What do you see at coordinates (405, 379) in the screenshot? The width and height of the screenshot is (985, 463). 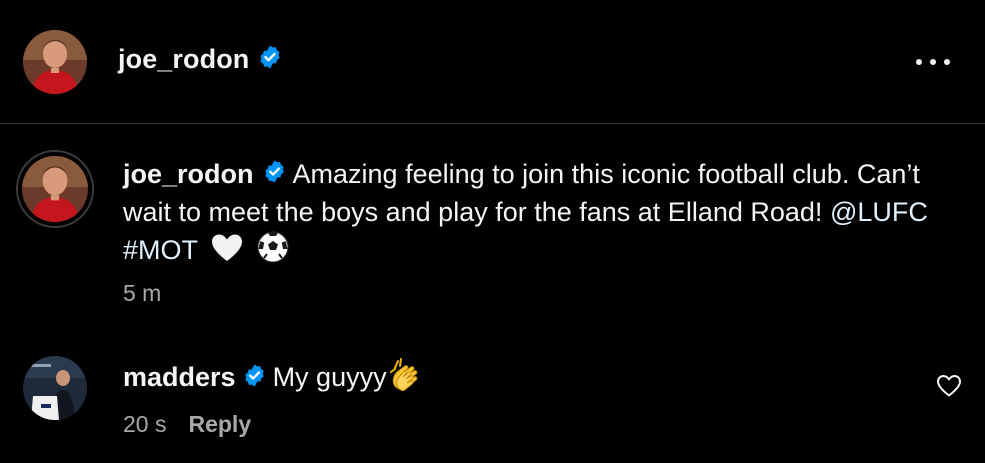 I see `clapping-hands-emoji` at bounding box center [405, 379].